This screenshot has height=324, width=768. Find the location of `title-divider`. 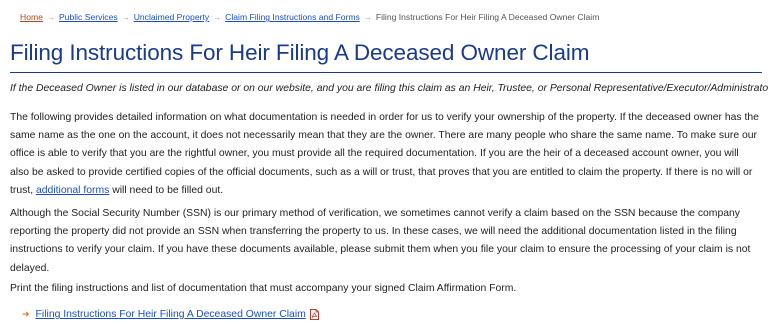

title-divider is located at coordinates (386, 72).